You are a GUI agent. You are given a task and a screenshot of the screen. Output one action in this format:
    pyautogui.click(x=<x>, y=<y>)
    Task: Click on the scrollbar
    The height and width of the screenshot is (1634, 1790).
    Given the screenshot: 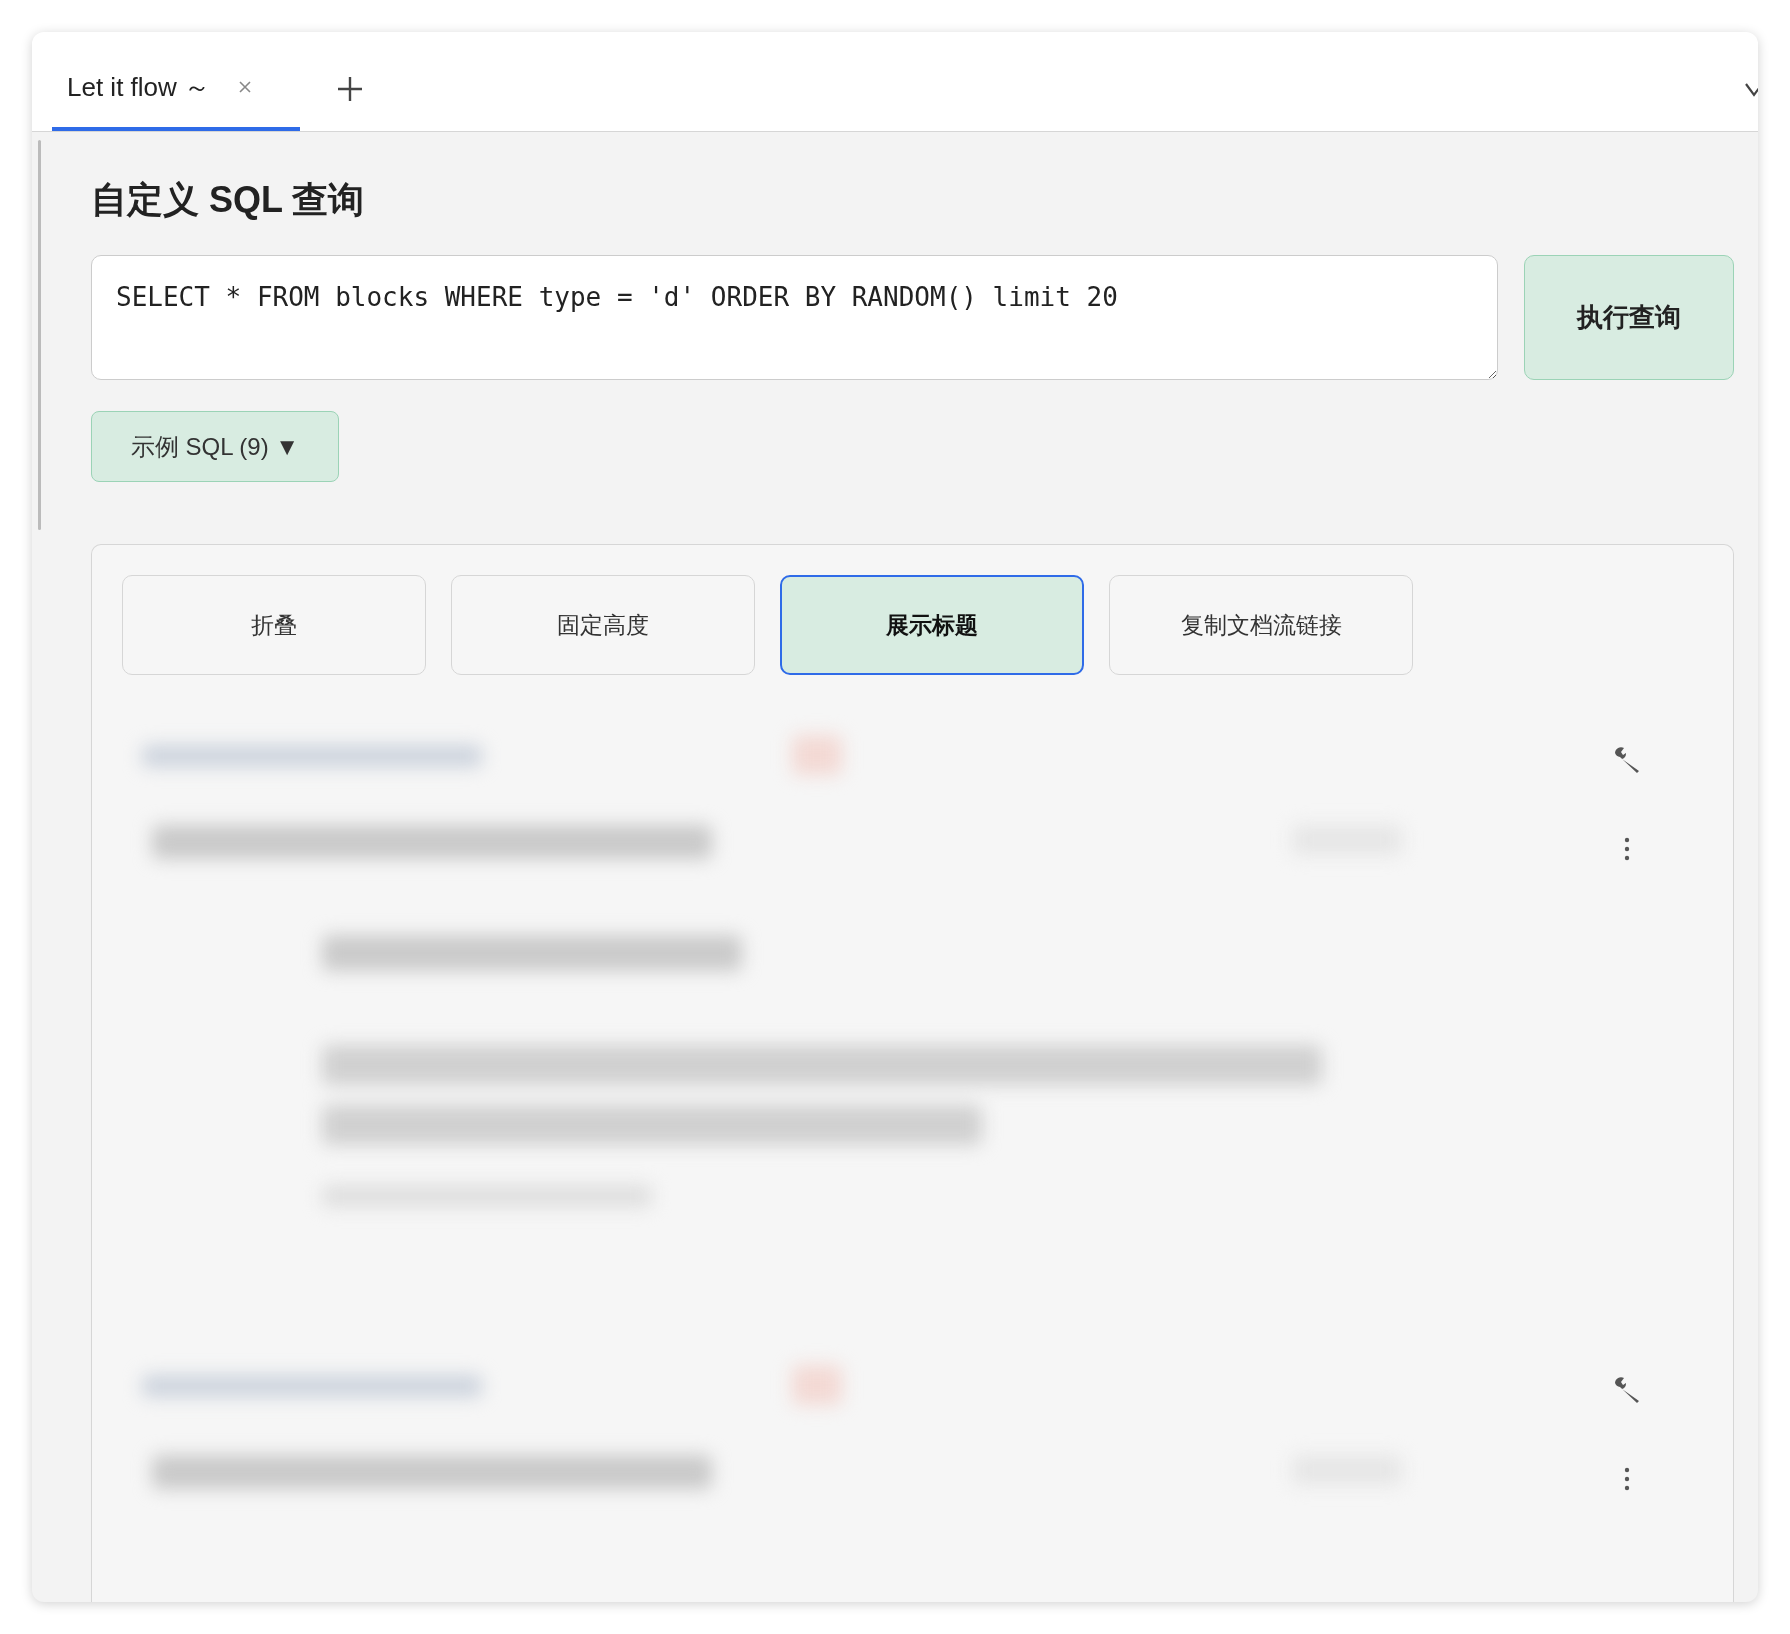 What is the action you would take?
    pyautogui.click(x=39, y=335)
    